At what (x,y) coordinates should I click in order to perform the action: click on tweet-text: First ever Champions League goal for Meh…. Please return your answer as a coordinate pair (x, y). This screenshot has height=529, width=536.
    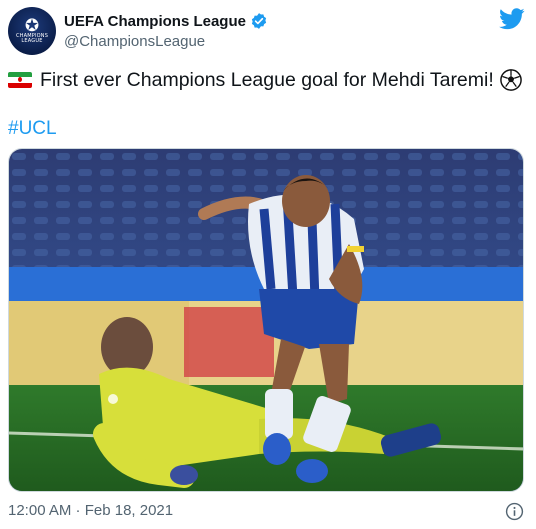
    Looking at the image, I should click on (265, 80).